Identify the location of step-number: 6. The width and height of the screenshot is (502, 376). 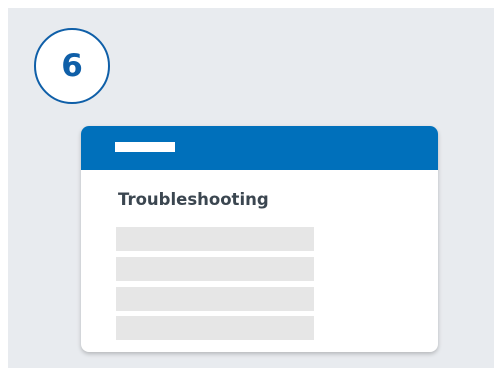
(72, 66).